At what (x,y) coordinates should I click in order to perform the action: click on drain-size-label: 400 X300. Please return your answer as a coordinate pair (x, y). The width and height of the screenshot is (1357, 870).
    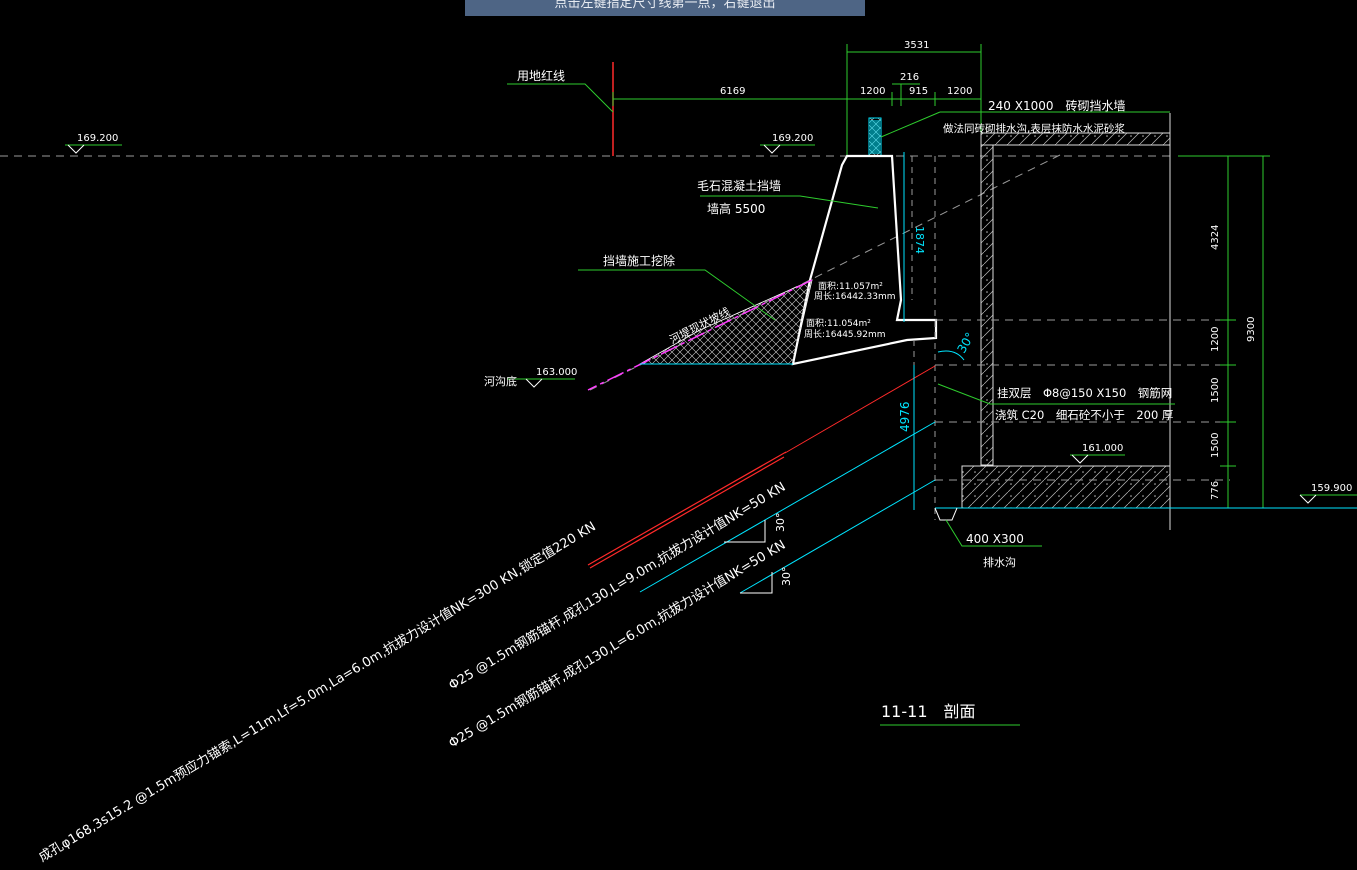
    Looking at the image, I should click on (995, 539).